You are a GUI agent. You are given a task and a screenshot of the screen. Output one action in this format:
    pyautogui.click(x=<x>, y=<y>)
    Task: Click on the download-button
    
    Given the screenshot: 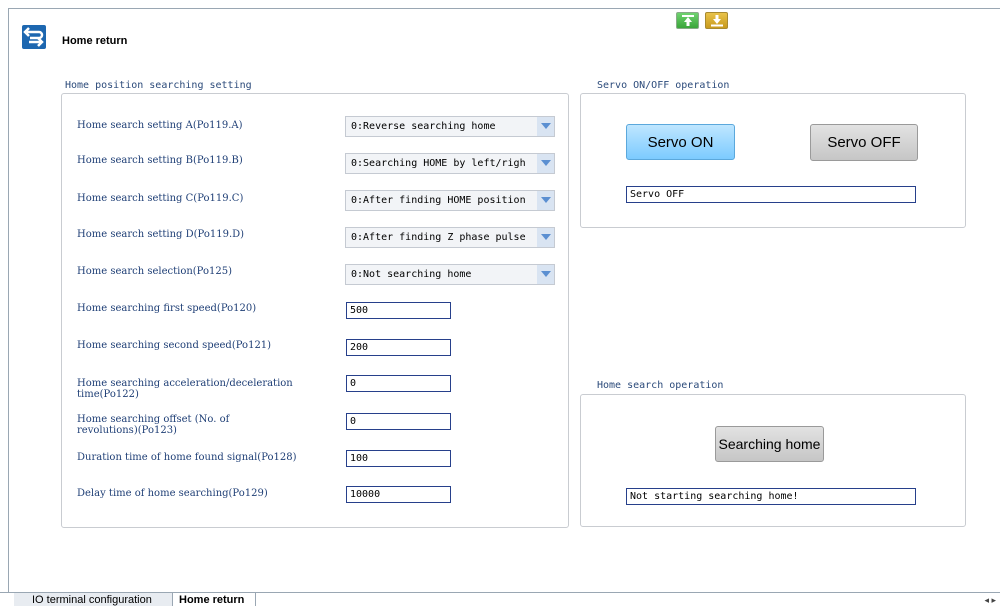 What is the action you would take?
    pyautogui.click(x=716, y=20)
    